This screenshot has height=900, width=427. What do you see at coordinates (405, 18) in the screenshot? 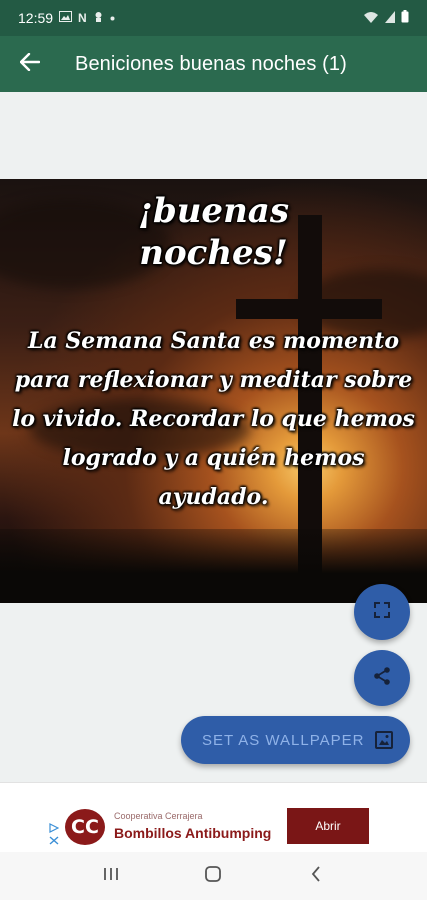
I see `battery-icon` at bounding box center [405, 18].